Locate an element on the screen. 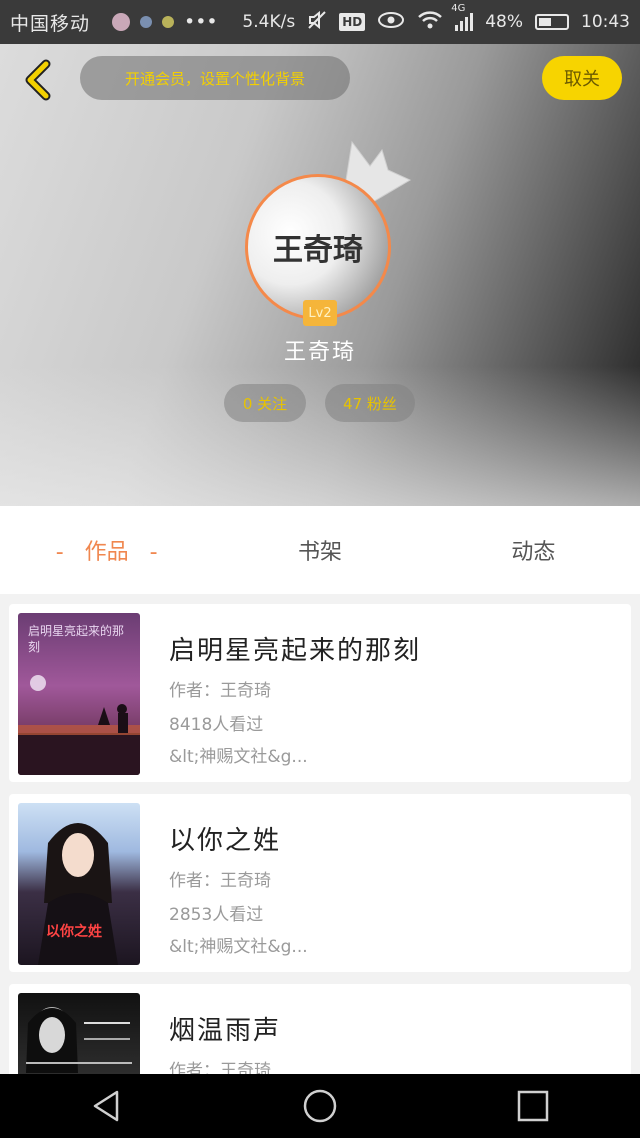  profile-tabs: - 作品 - 书架 动态 is located at coordinates (320, 550).